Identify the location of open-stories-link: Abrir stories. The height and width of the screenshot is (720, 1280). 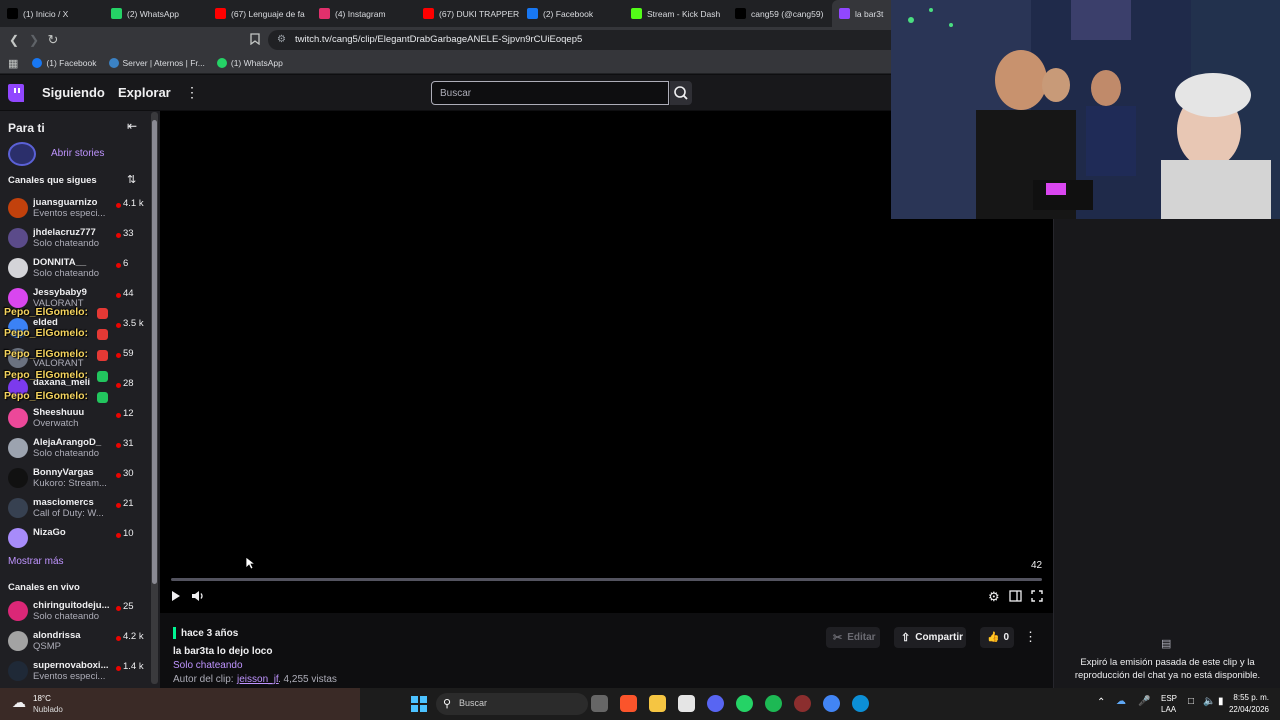
(77, 153).